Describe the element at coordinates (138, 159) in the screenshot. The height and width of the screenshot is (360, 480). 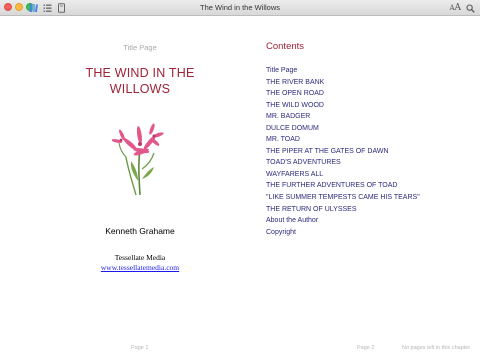
I see `flower-illustration` at that location.